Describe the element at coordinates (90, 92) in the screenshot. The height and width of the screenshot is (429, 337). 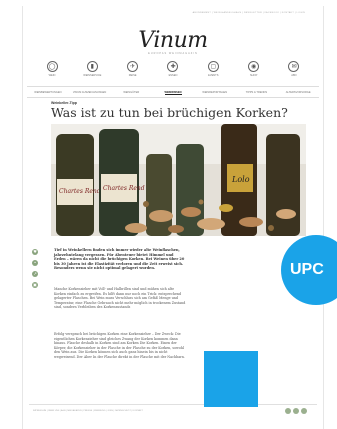
I see `subnav-auszeichnungen: VINUM AUSZEICHNUNGEN` at that location.